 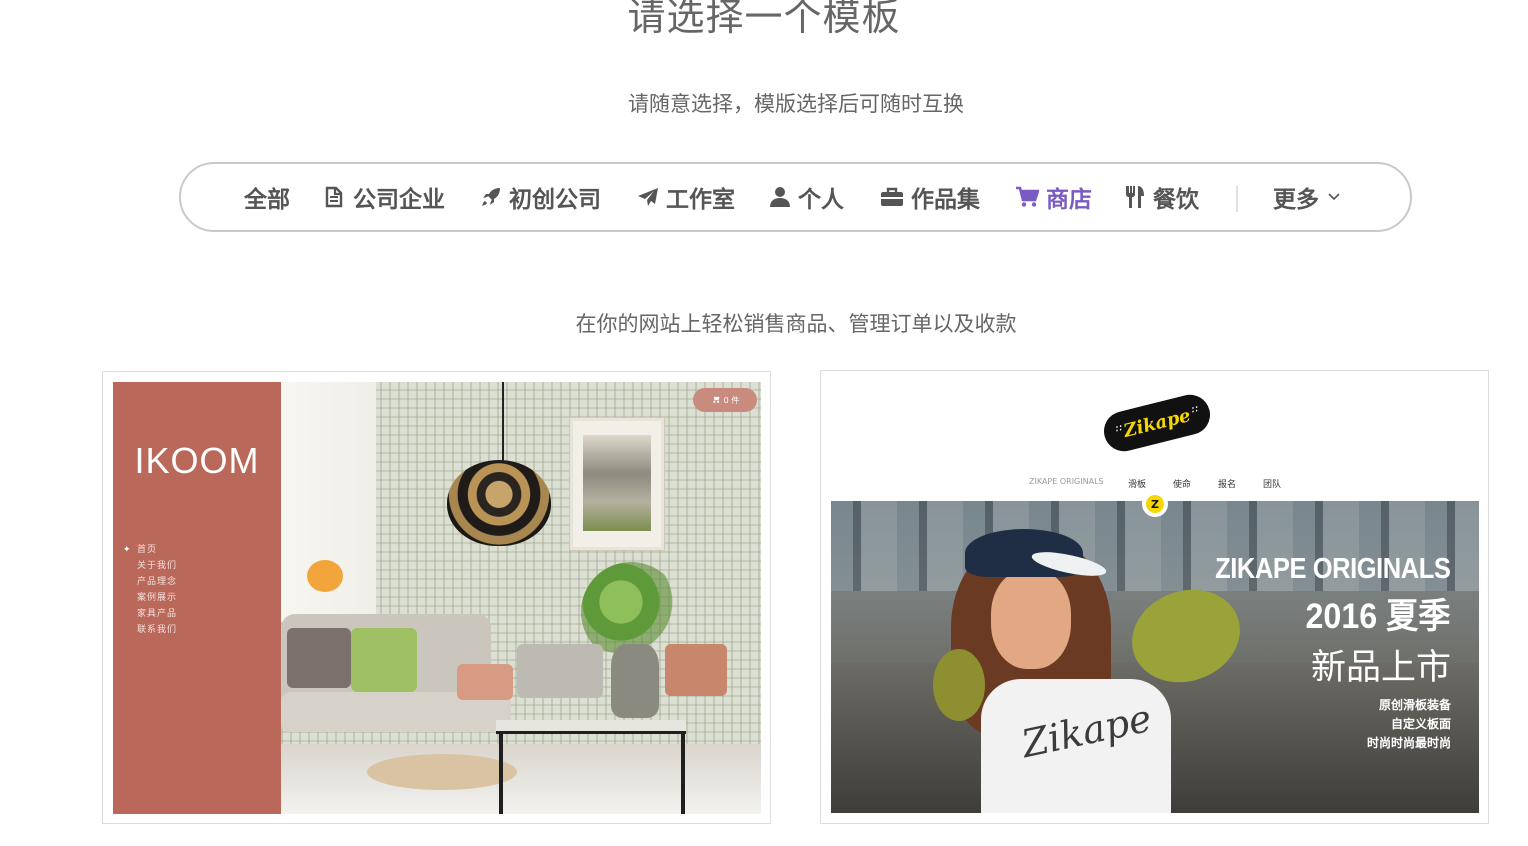 I want to click on utensils-icon, so click(x=1135, y=197).